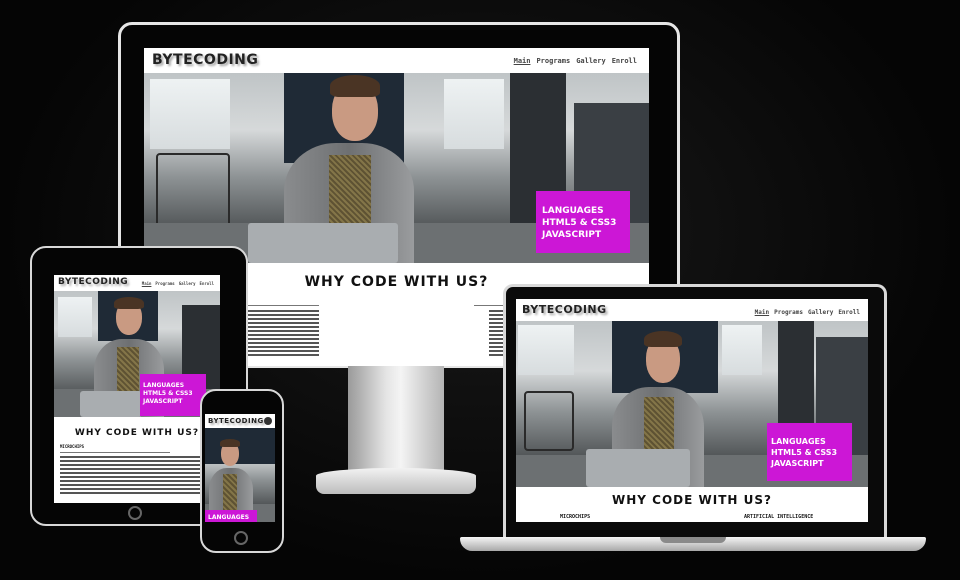  Describe the element at coordinates (849, 312) in the screenshot. I see `laptop-nav-enroll: Enroll` at that location.